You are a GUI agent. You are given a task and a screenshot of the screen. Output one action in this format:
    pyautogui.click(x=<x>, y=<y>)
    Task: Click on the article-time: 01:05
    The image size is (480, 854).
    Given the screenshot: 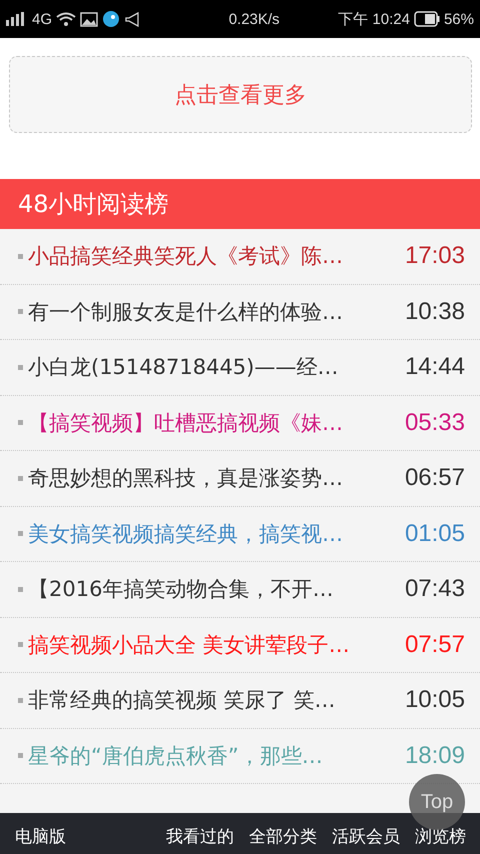 What is the action you would take?
    pyautogui.click(x=434, y=534)
    